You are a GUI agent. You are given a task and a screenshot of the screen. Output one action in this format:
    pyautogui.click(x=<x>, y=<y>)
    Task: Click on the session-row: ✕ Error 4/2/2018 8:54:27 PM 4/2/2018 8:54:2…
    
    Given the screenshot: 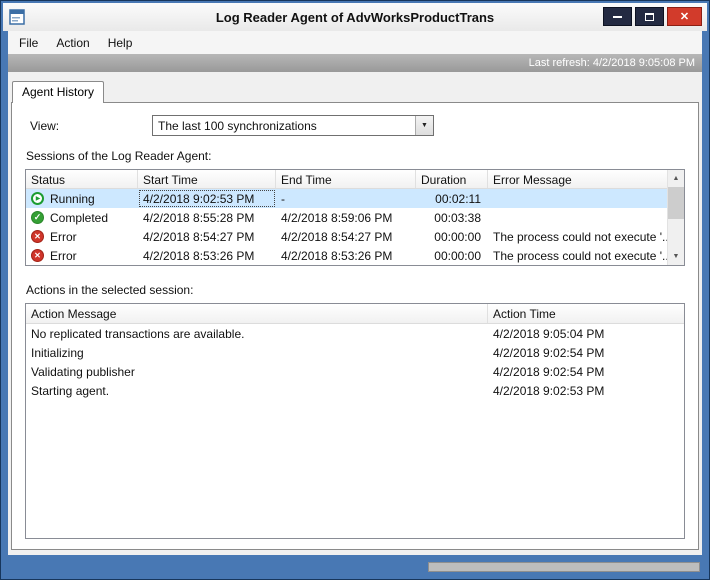 What is the action you would take?
    pyautogui.click(x=346, y=236)
    